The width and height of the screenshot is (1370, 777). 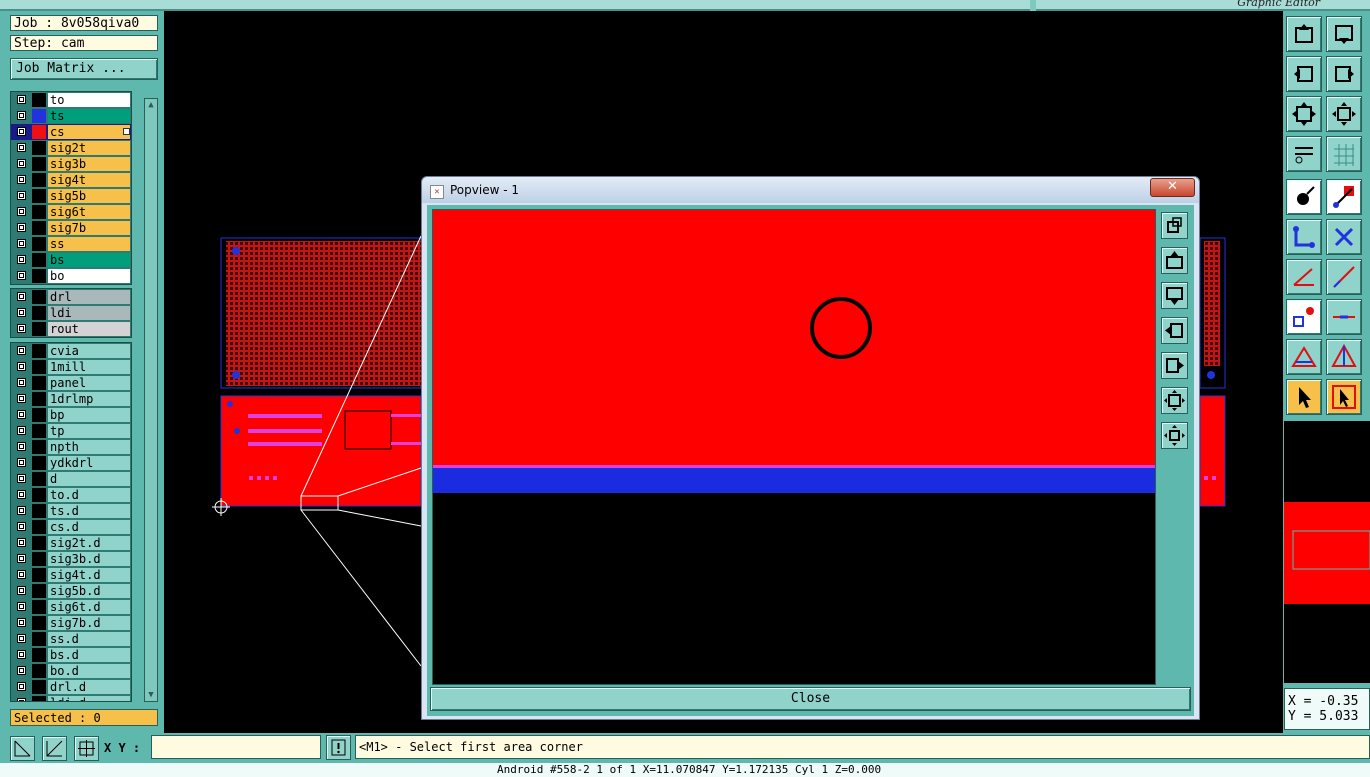 What do you see at coordinates (1174, 225) in the screenshot?
I see `popview-sync-icon` at bounding box center [1174, 225].